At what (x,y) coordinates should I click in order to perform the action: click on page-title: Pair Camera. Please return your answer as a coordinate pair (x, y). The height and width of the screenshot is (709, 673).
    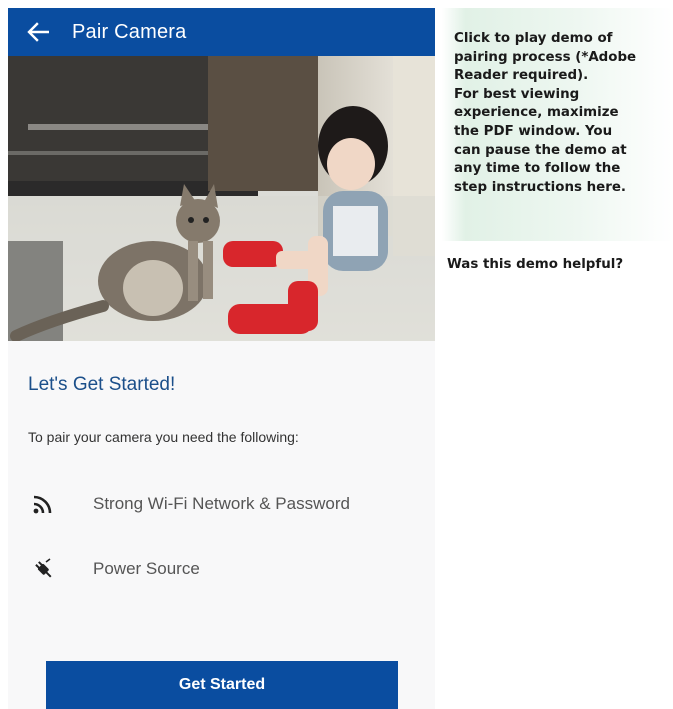
    Looking at the image, I should click on (129, 31).